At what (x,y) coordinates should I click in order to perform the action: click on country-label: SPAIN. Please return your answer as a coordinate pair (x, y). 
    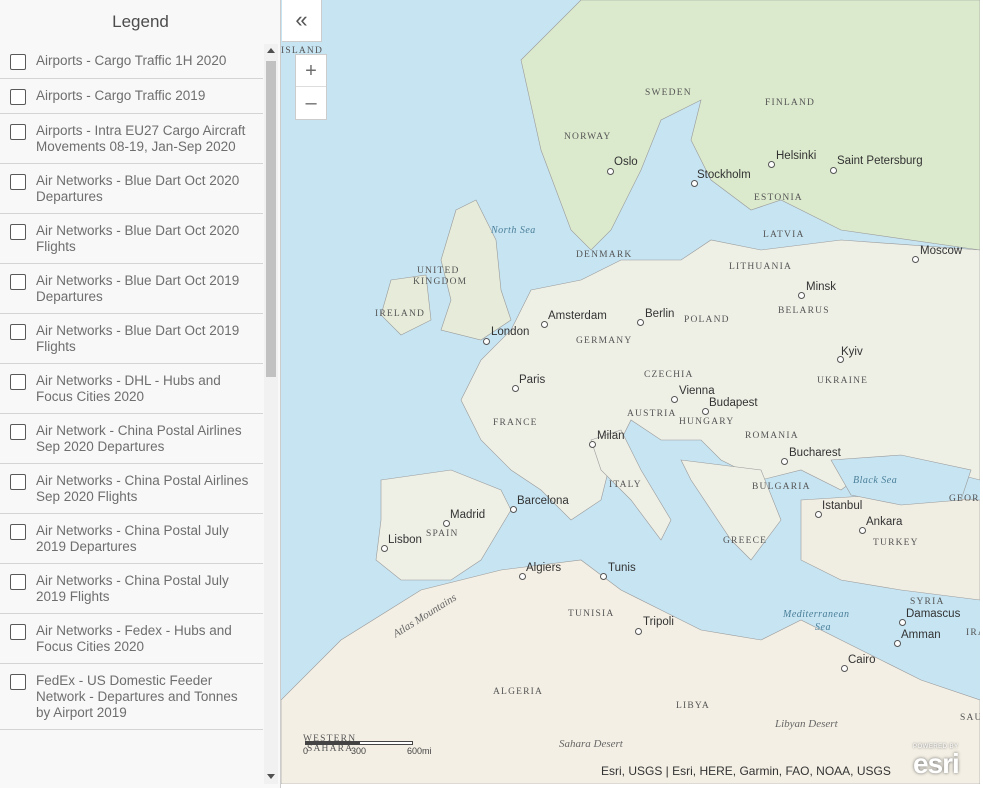
    Looking at the image, I should click on (442, 534).